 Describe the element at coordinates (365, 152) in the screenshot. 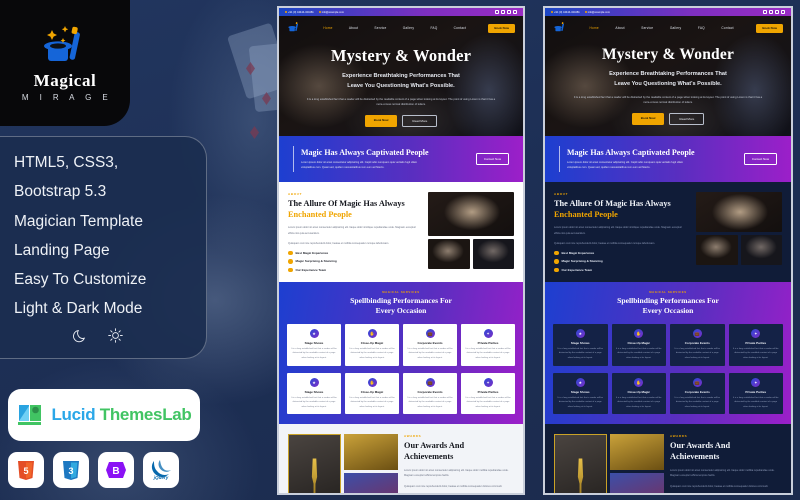

I see `cta-heading: Magic Has Always Captivated People` at that location.